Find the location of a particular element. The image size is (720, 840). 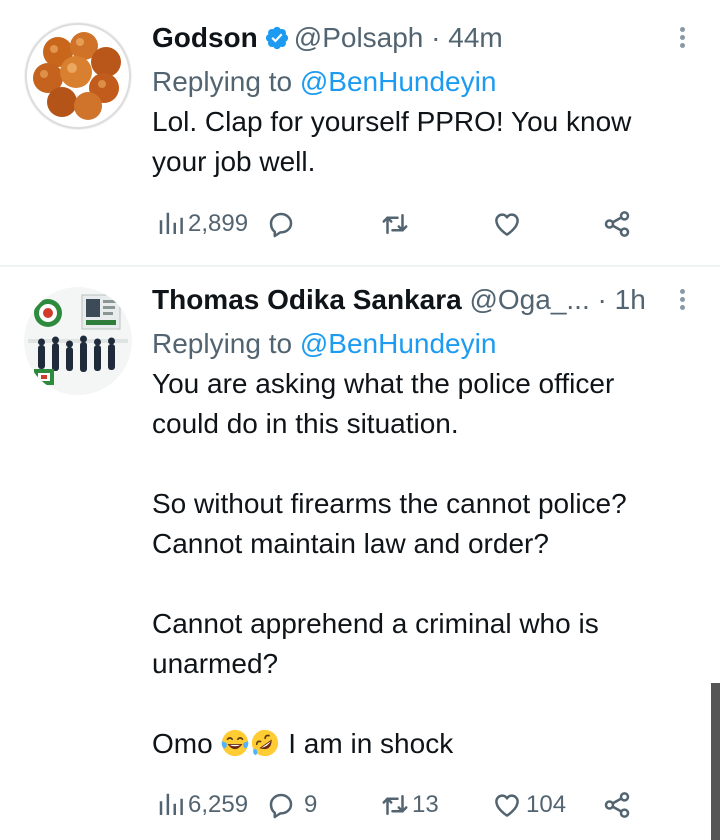

rolling-on-the-floor-laughing-icon is located at coordinates (265, 743).